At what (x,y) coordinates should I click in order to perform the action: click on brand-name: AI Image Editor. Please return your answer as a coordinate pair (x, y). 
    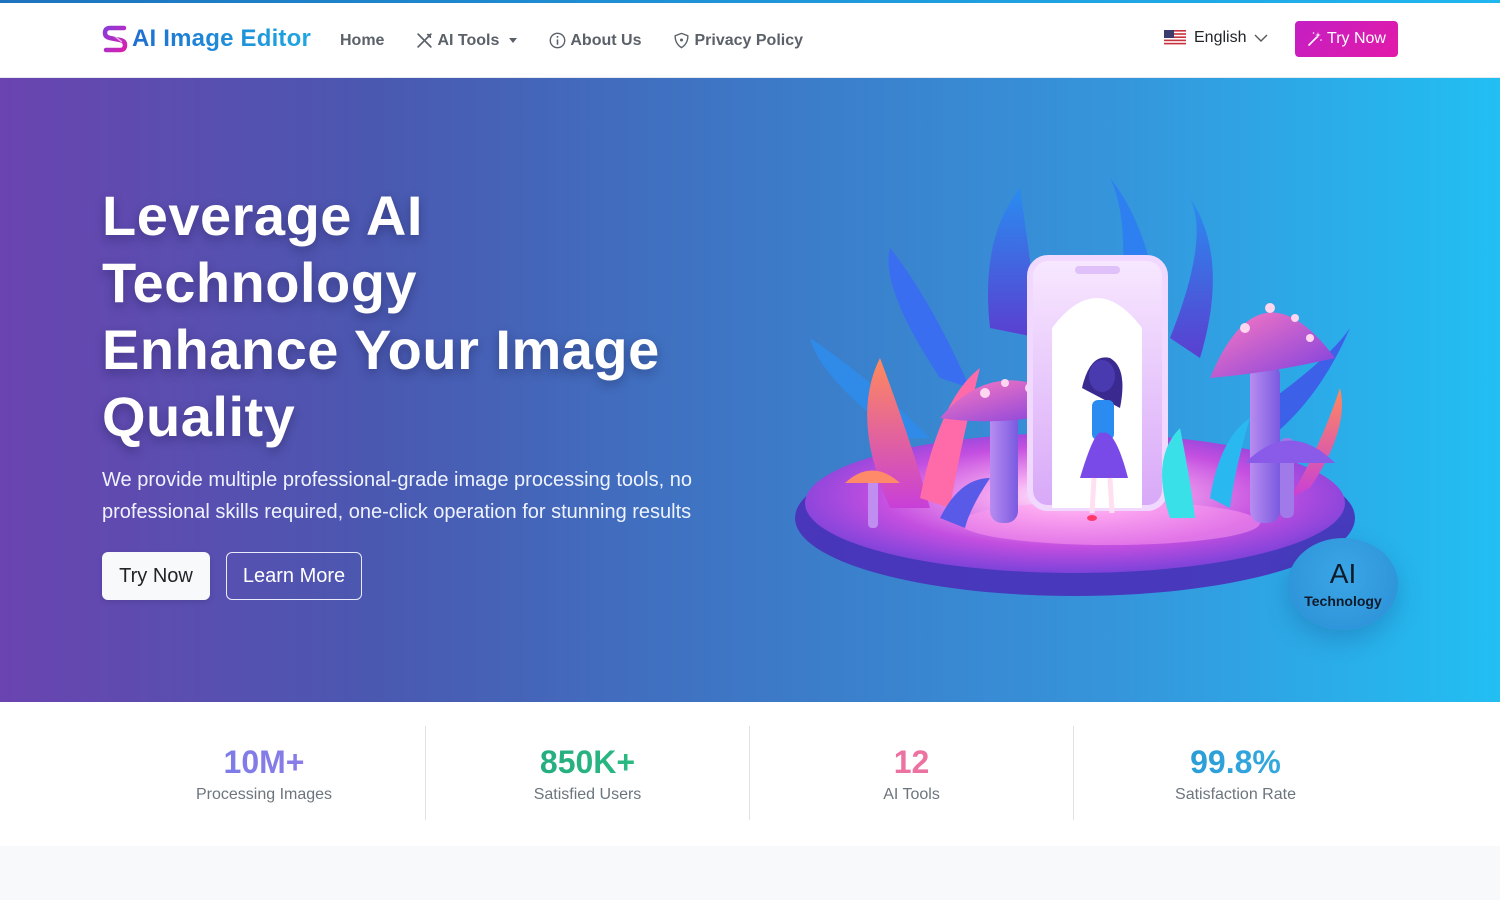
    Looking at the image, I should click on (222, 38).